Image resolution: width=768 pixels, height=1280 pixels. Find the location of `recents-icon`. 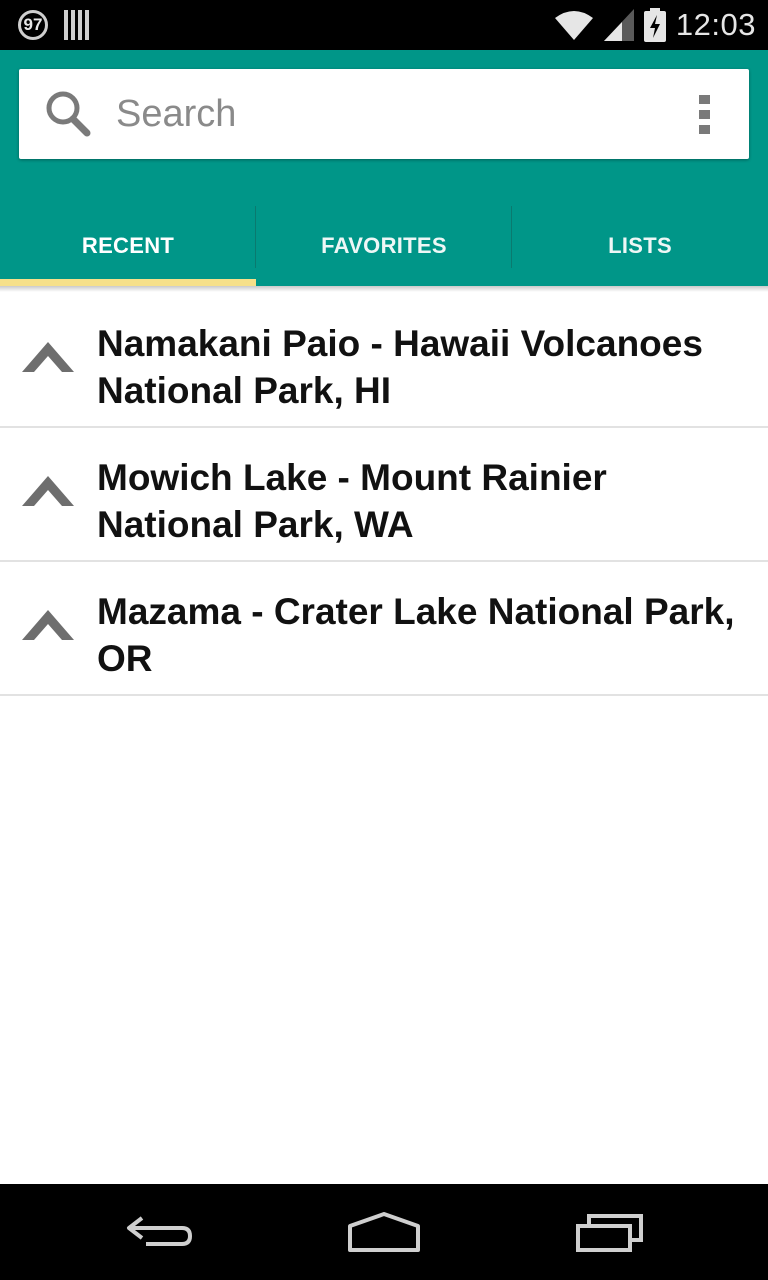

recents-icon is located at coordinates (610, 1232).